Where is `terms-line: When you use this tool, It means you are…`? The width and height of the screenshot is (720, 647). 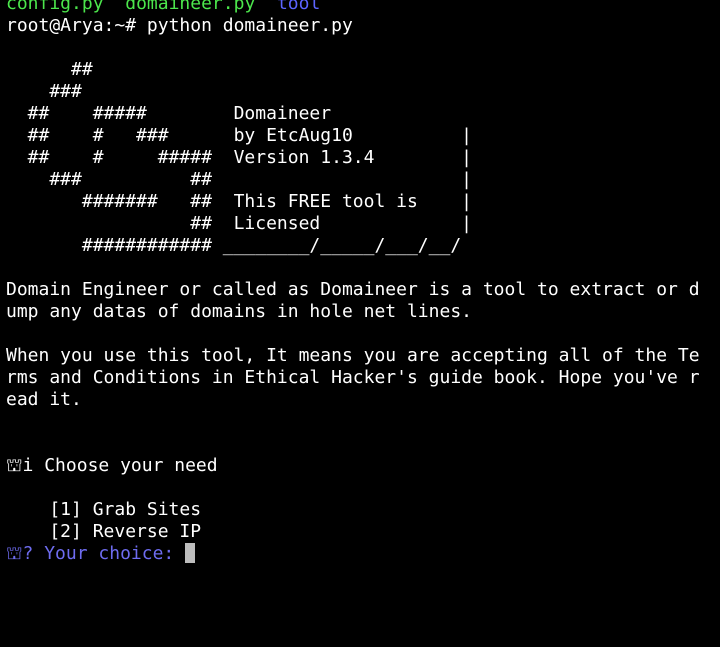 terms-line: When you use this tool, It means you are… is located at coordinates (353, 355).